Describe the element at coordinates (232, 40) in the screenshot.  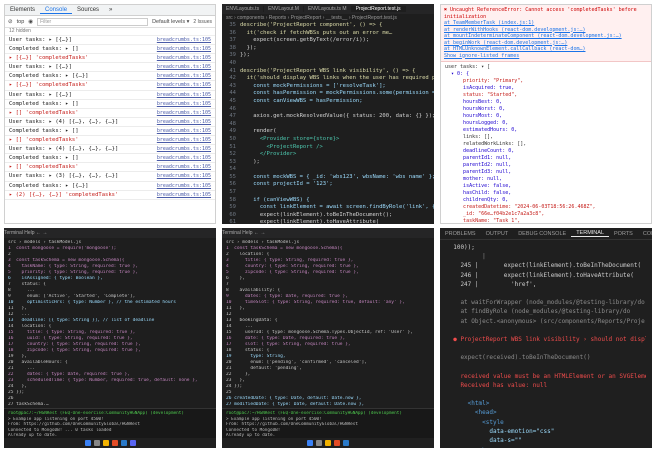
I see `line-number: 37` at that location.